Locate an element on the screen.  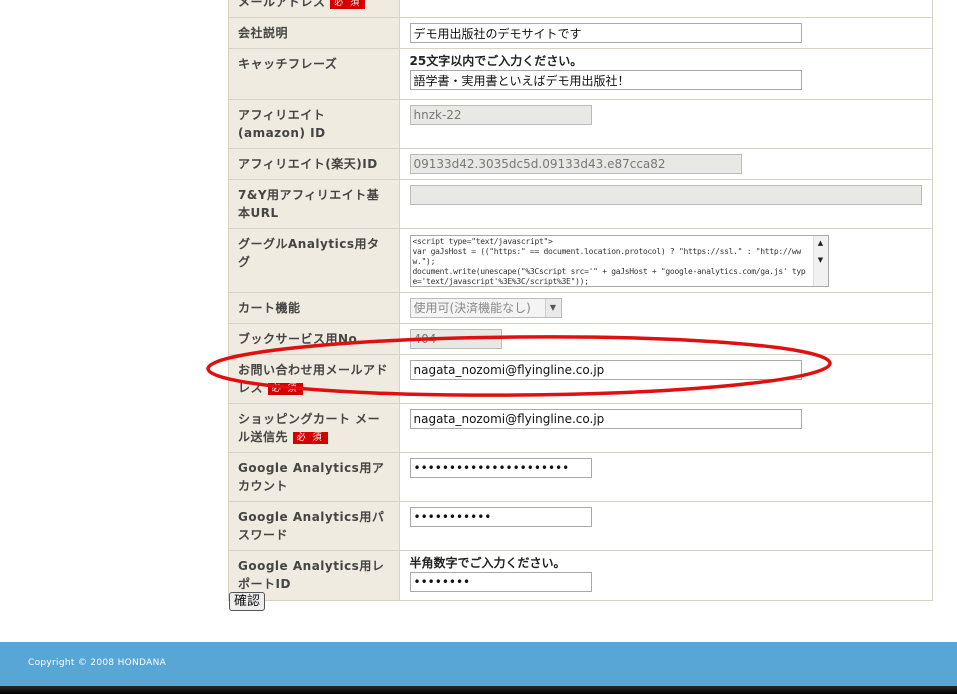
contact-email-input is located at coordinates (605, 370).